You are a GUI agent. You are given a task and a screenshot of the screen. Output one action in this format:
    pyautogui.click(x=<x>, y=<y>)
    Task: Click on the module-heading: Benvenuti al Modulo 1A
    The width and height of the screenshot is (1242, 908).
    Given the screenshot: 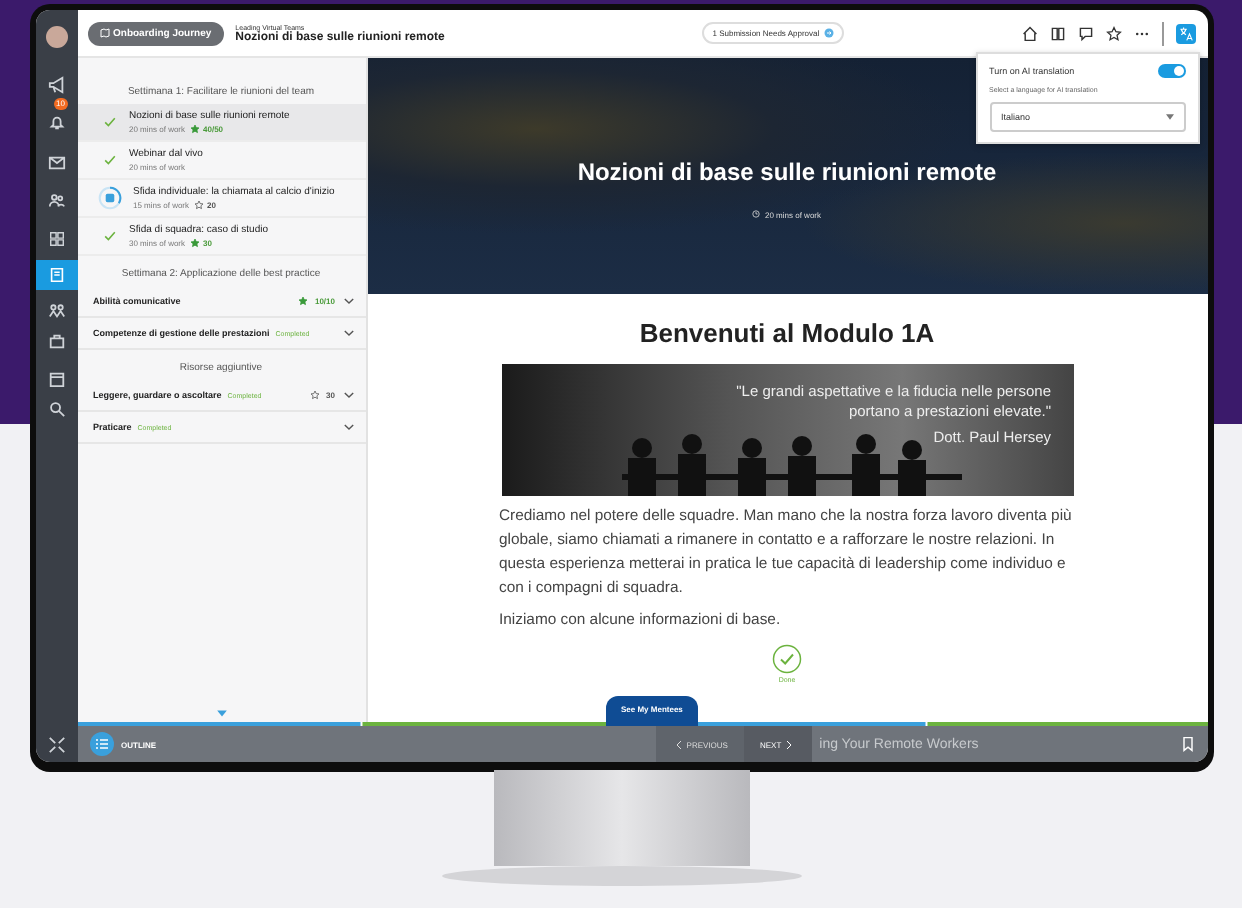 What is the action you would take?
    pyautogui.click(x=787, y=333)
    